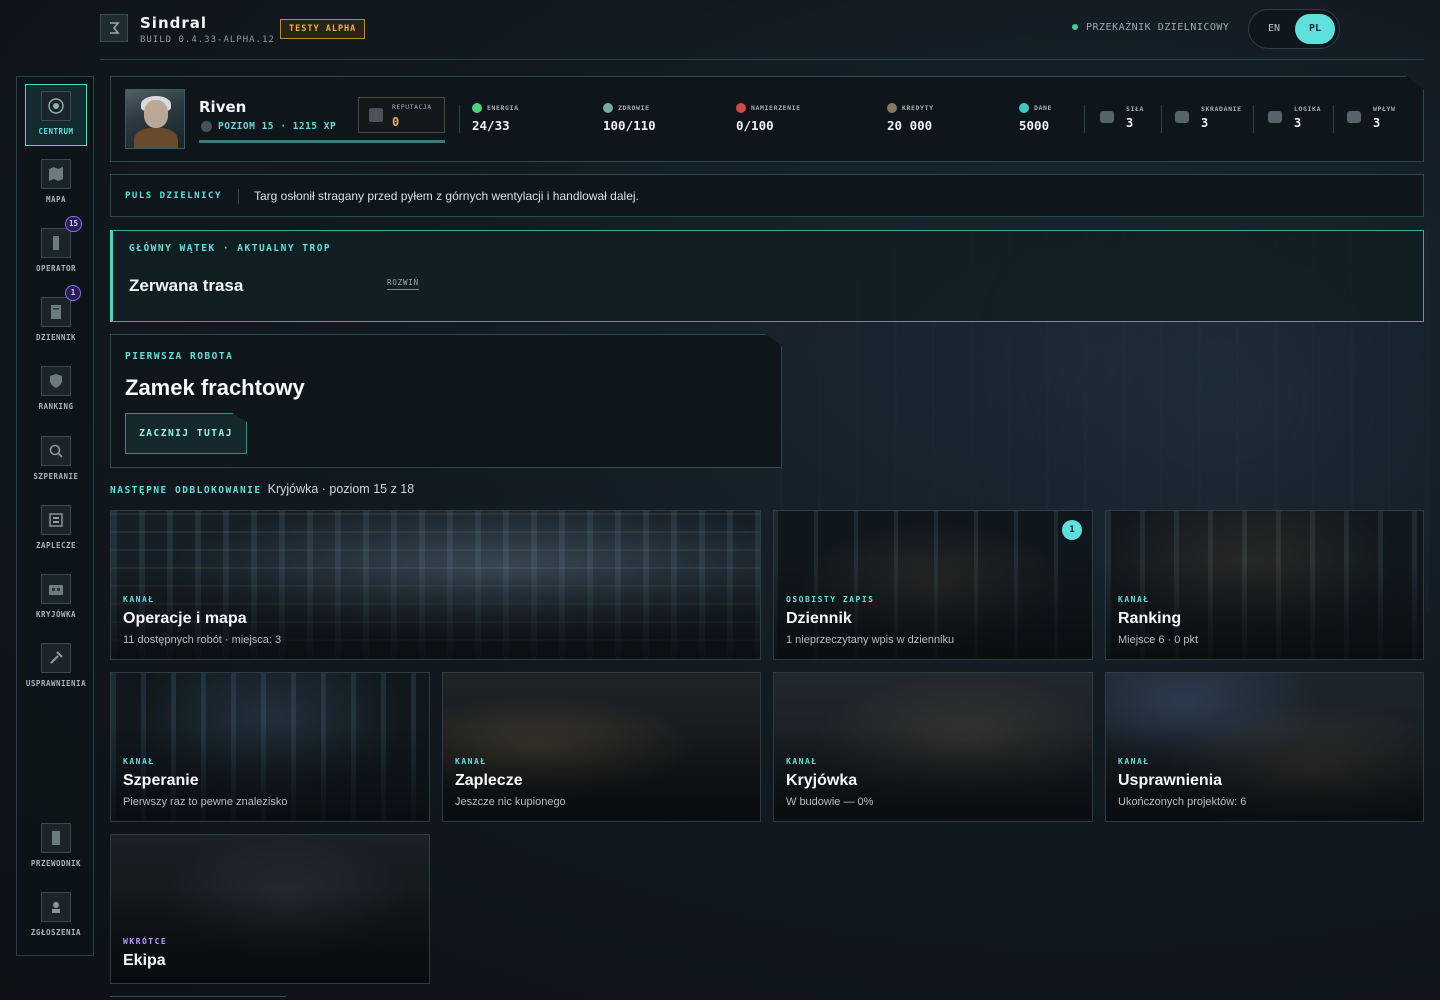  I want to click on target-icon, so click(56, 106).